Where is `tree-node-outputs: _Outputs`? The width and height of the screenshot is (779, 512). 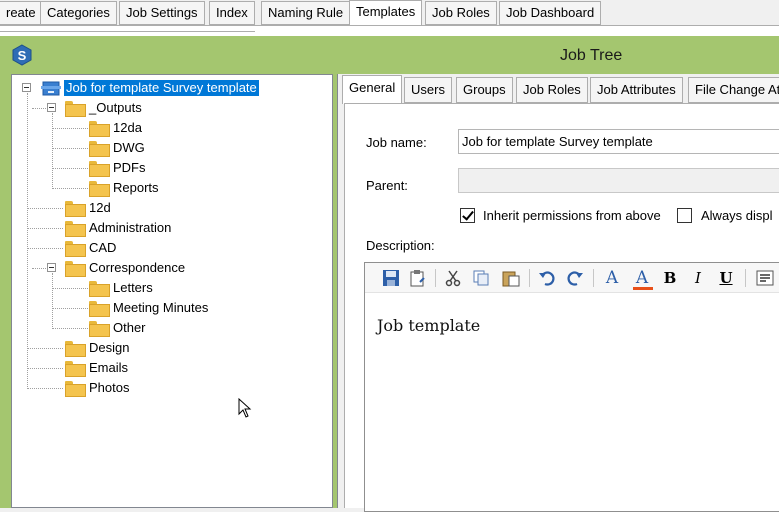
tree-node-outputs: _Outputs is located at coordinates (112, 108).